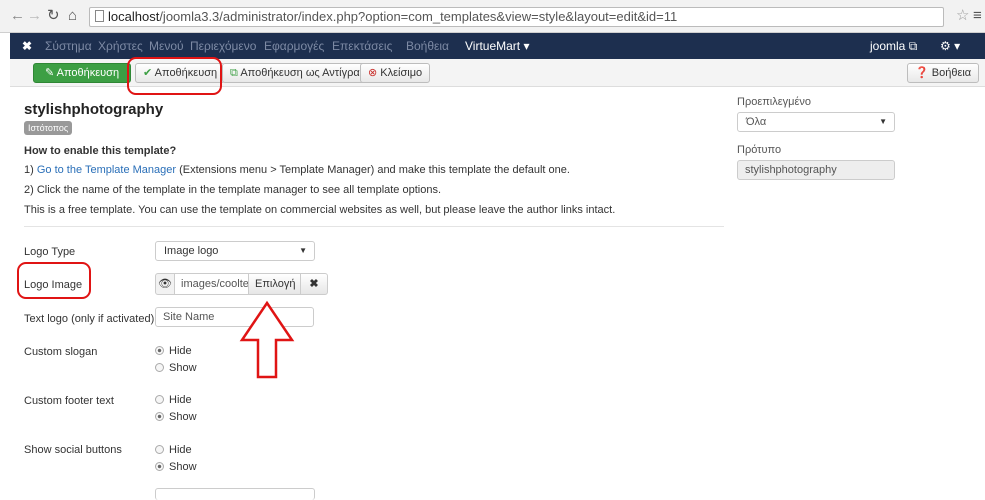  Describe the element at coordinates (48, 128) in the screenshot. I see `site-badge: Ιστότοπος` at that location.